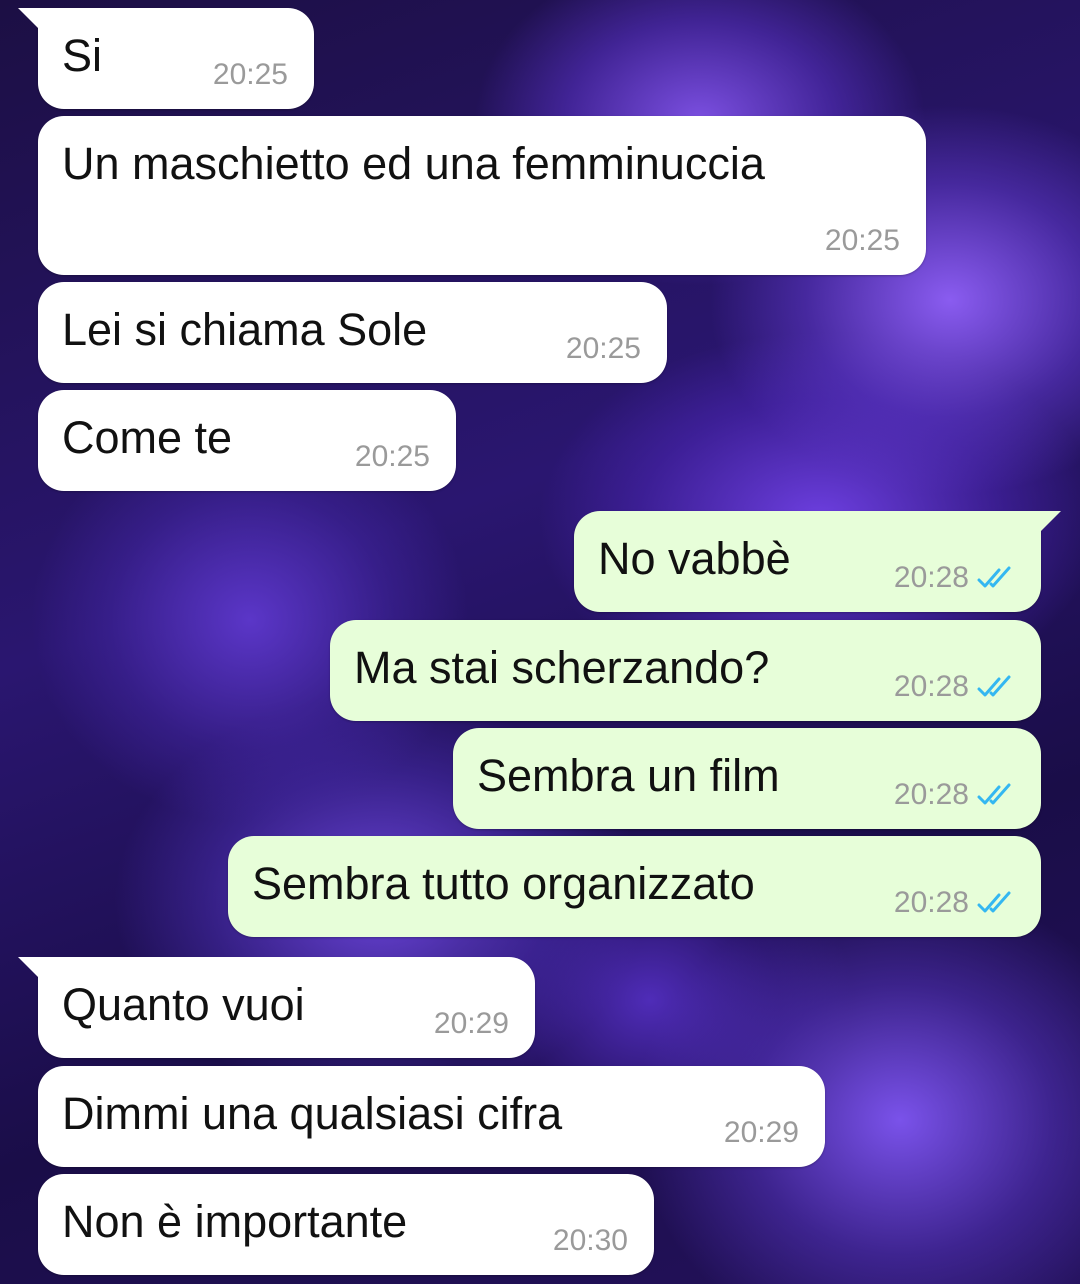  What do you see at coordinates (276, 1007) in the screenshot?
I see `message-bubble-incoming: Quanto vuoi 20:29` at bounding box center [276, 1007].